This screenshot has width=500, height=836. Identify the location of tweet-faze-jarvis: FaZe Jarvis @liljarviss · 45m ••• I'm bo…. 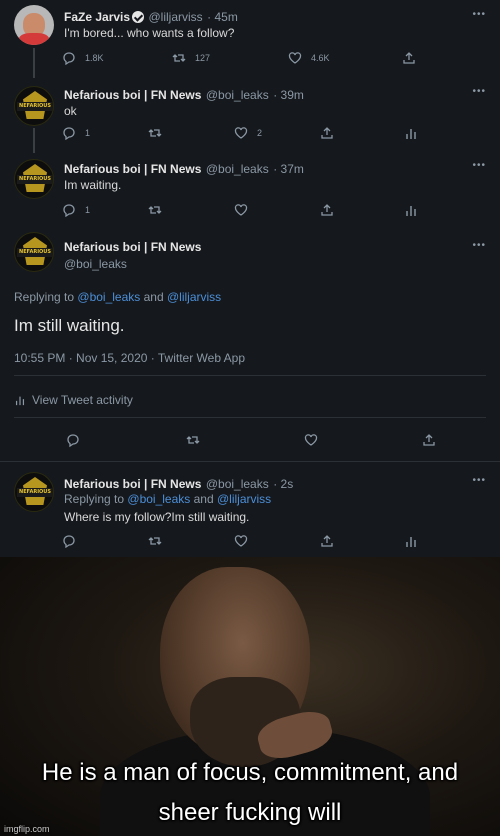
(250, 41).